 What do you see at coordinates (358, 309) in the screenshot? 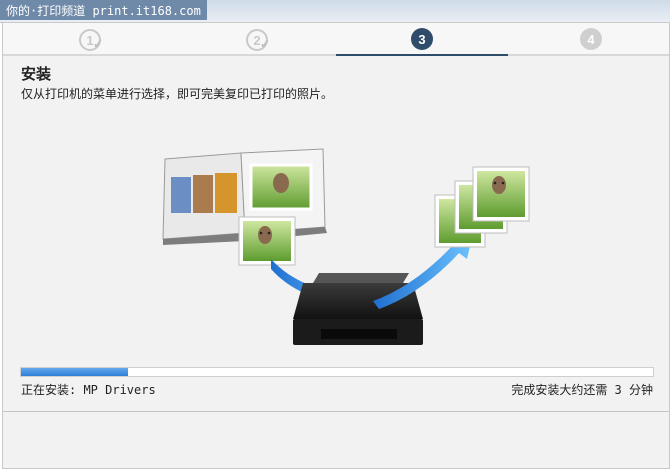
I see `printer-icon` at bounding box center [358, 309].